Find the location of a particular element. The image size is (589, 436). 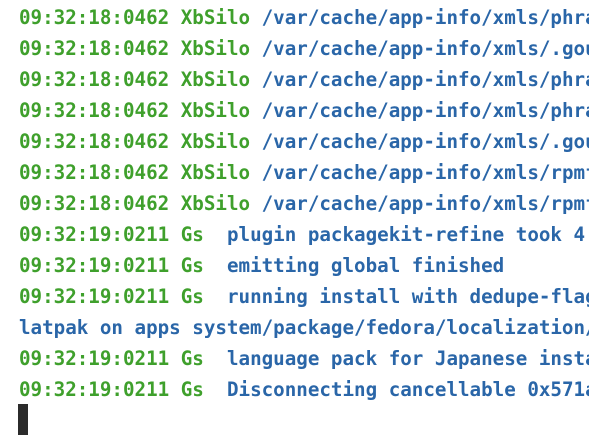

terminal-cursor is located at coordinates (23, 419).